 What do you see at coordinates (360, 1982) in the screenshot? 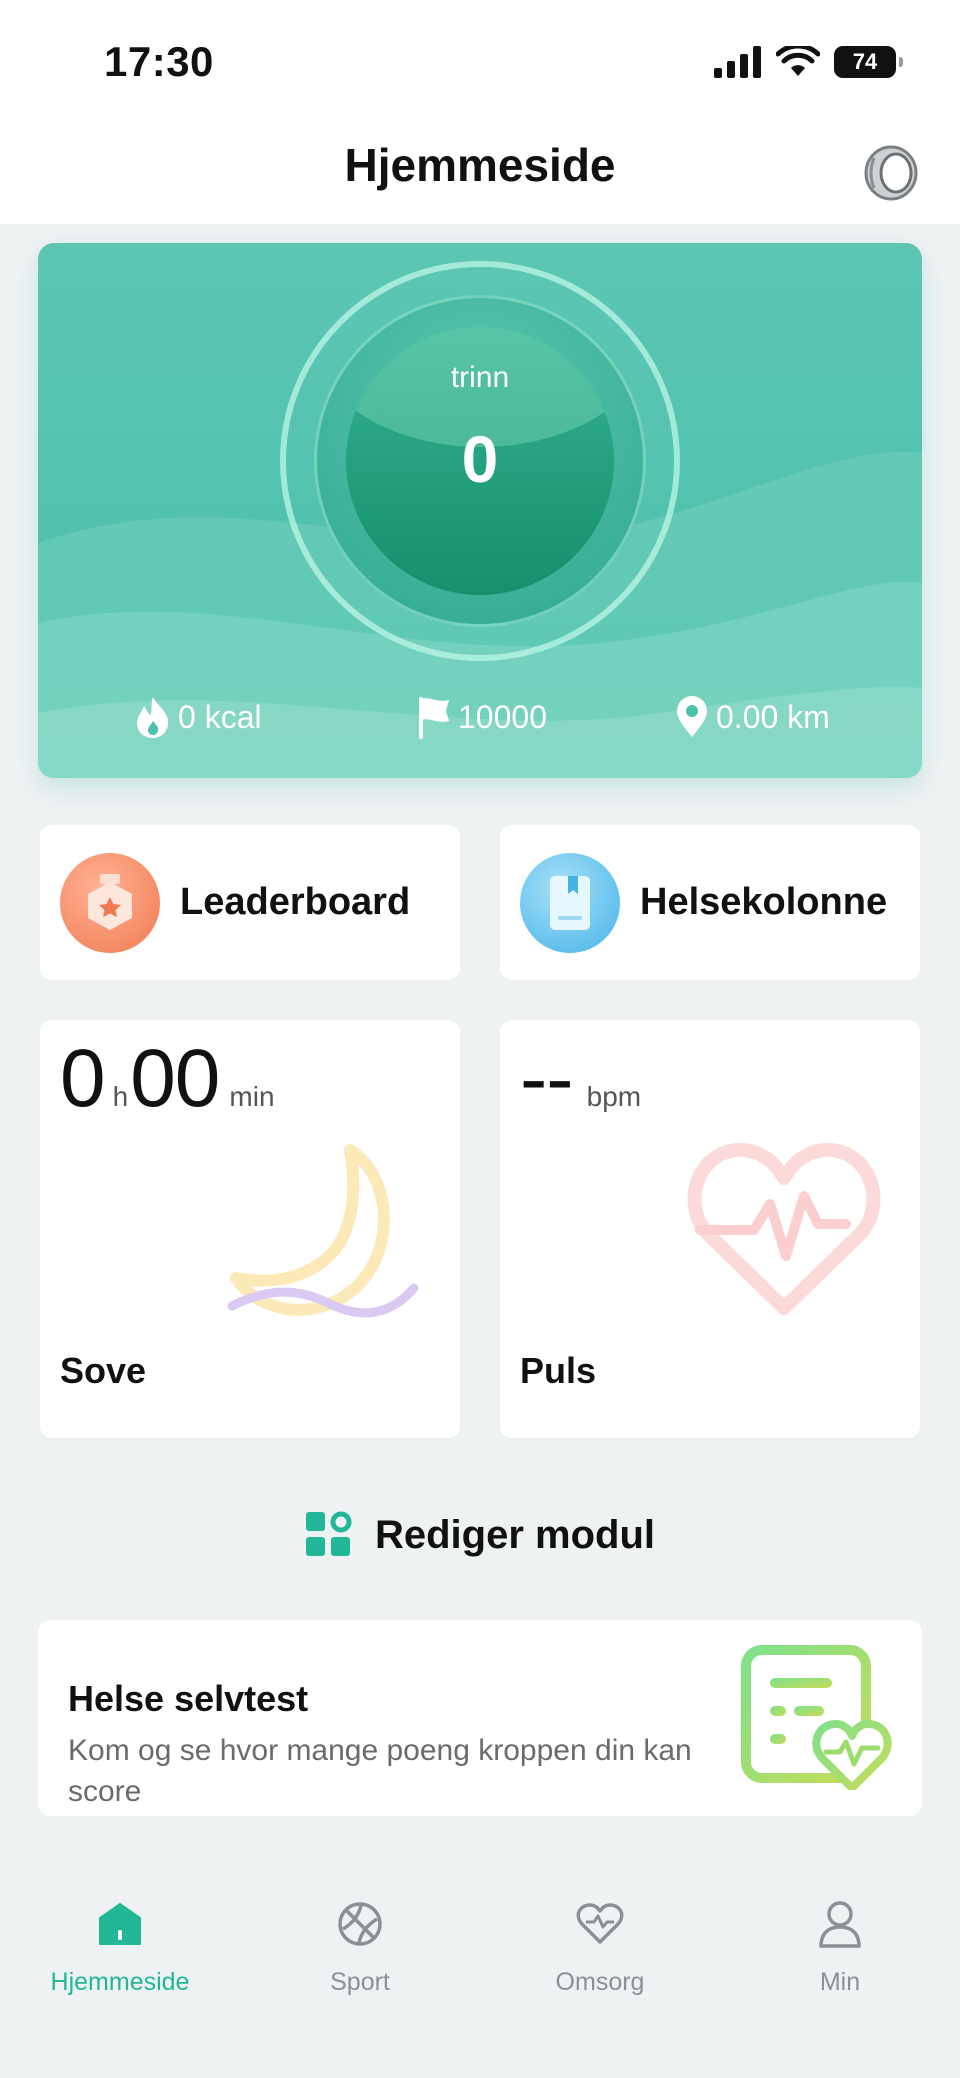
I see `tab-sport-label: Sport` at bounding box center [360, 1982].